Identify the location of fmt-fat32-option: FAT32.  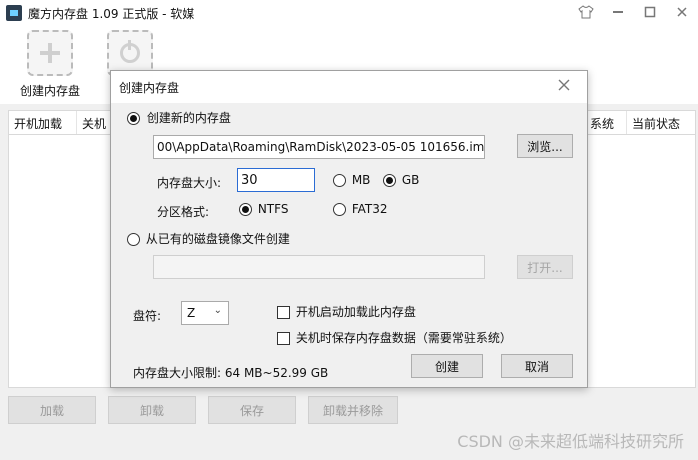
(360, 209).